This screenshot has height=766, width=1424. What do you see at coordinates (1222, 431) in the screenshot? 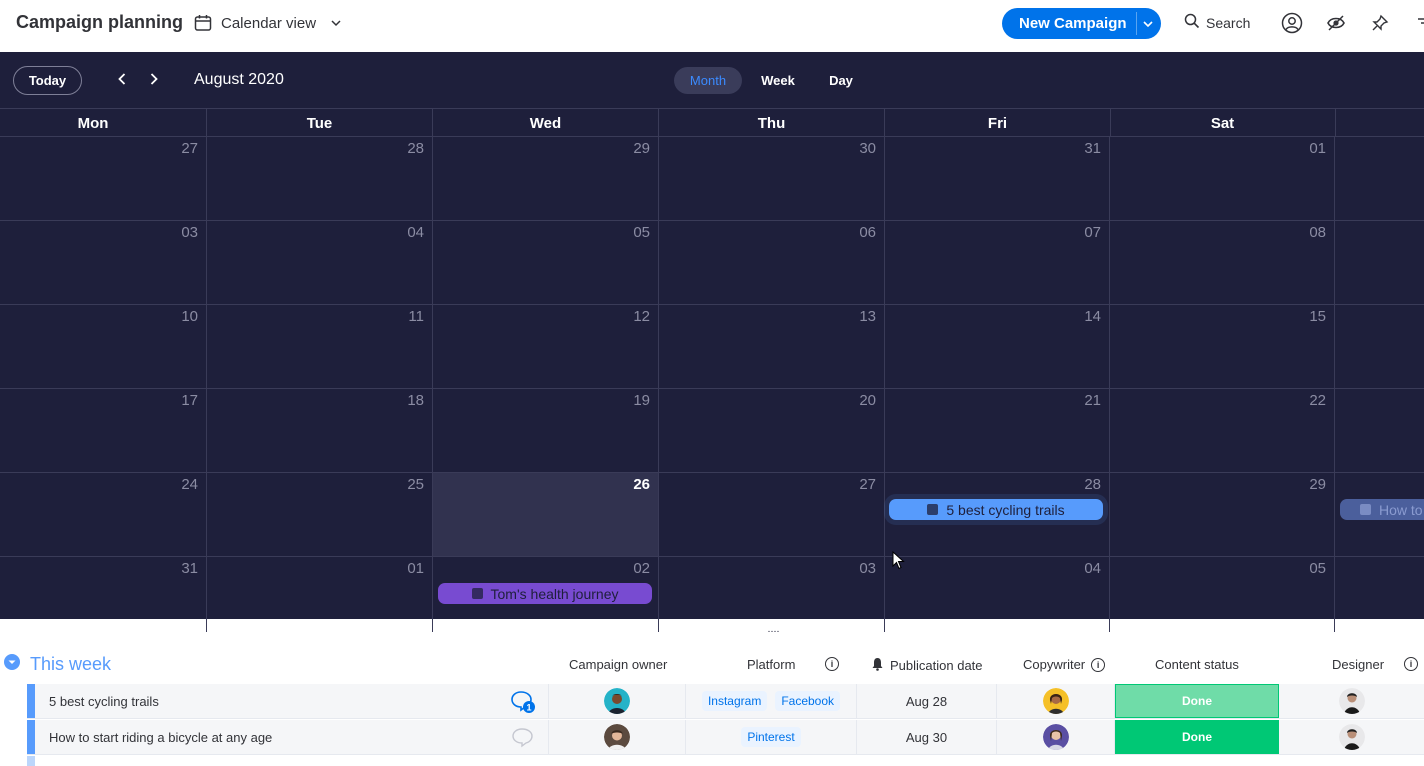
I see `calendar-day-cell: 22` at bounding box center [1222, 431].